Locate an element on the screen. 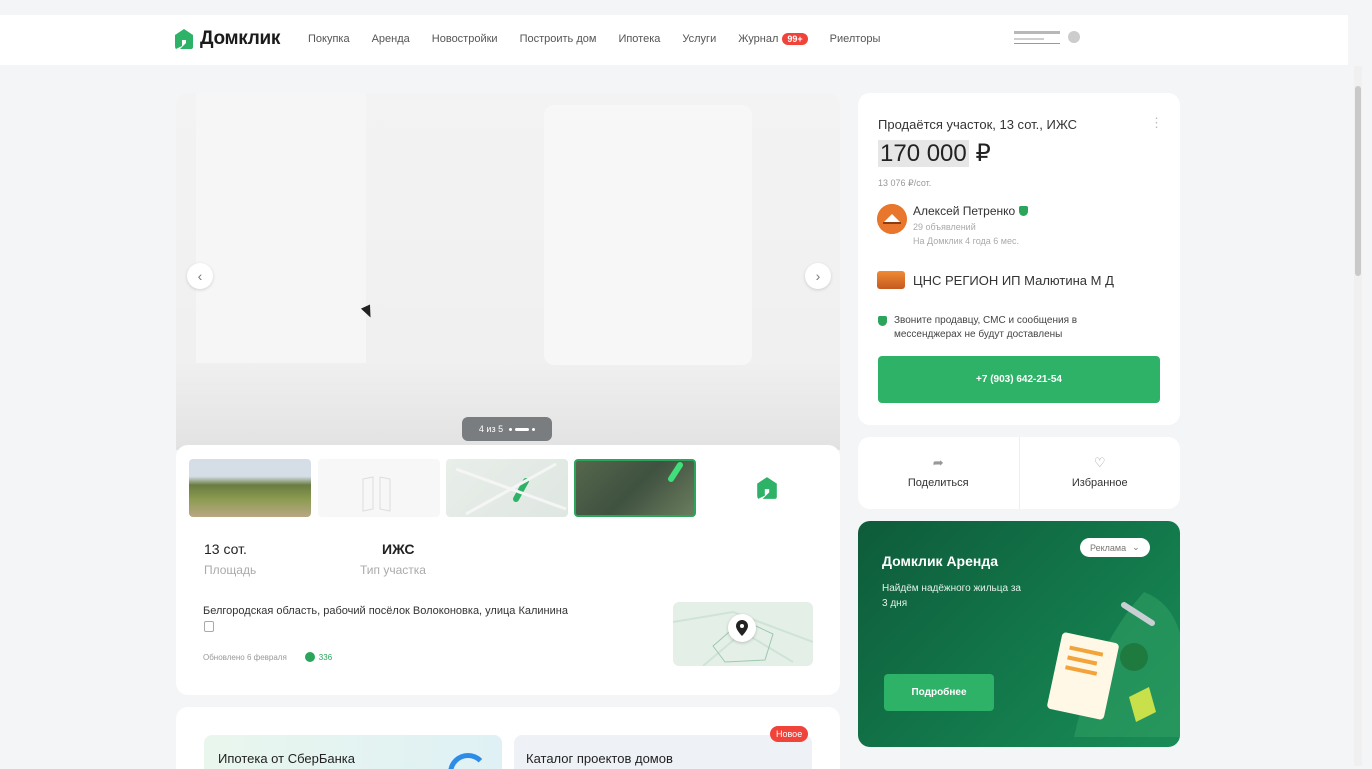  domclick-logo: Домклик is located at coordinates (227, 39).